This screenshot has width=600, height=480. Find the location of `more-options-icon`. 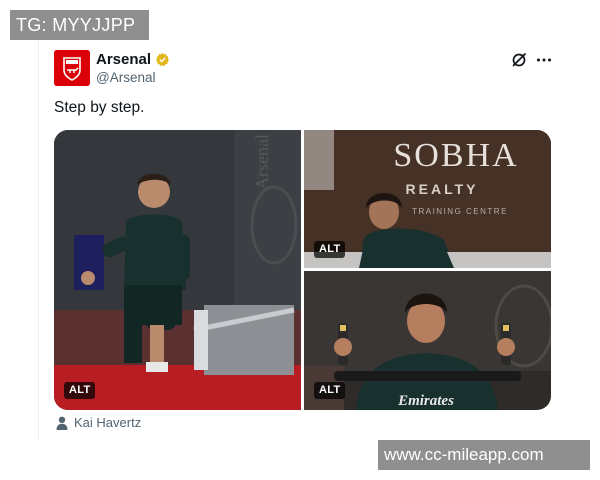

more-options-icon is located at coordinates (544, 60).